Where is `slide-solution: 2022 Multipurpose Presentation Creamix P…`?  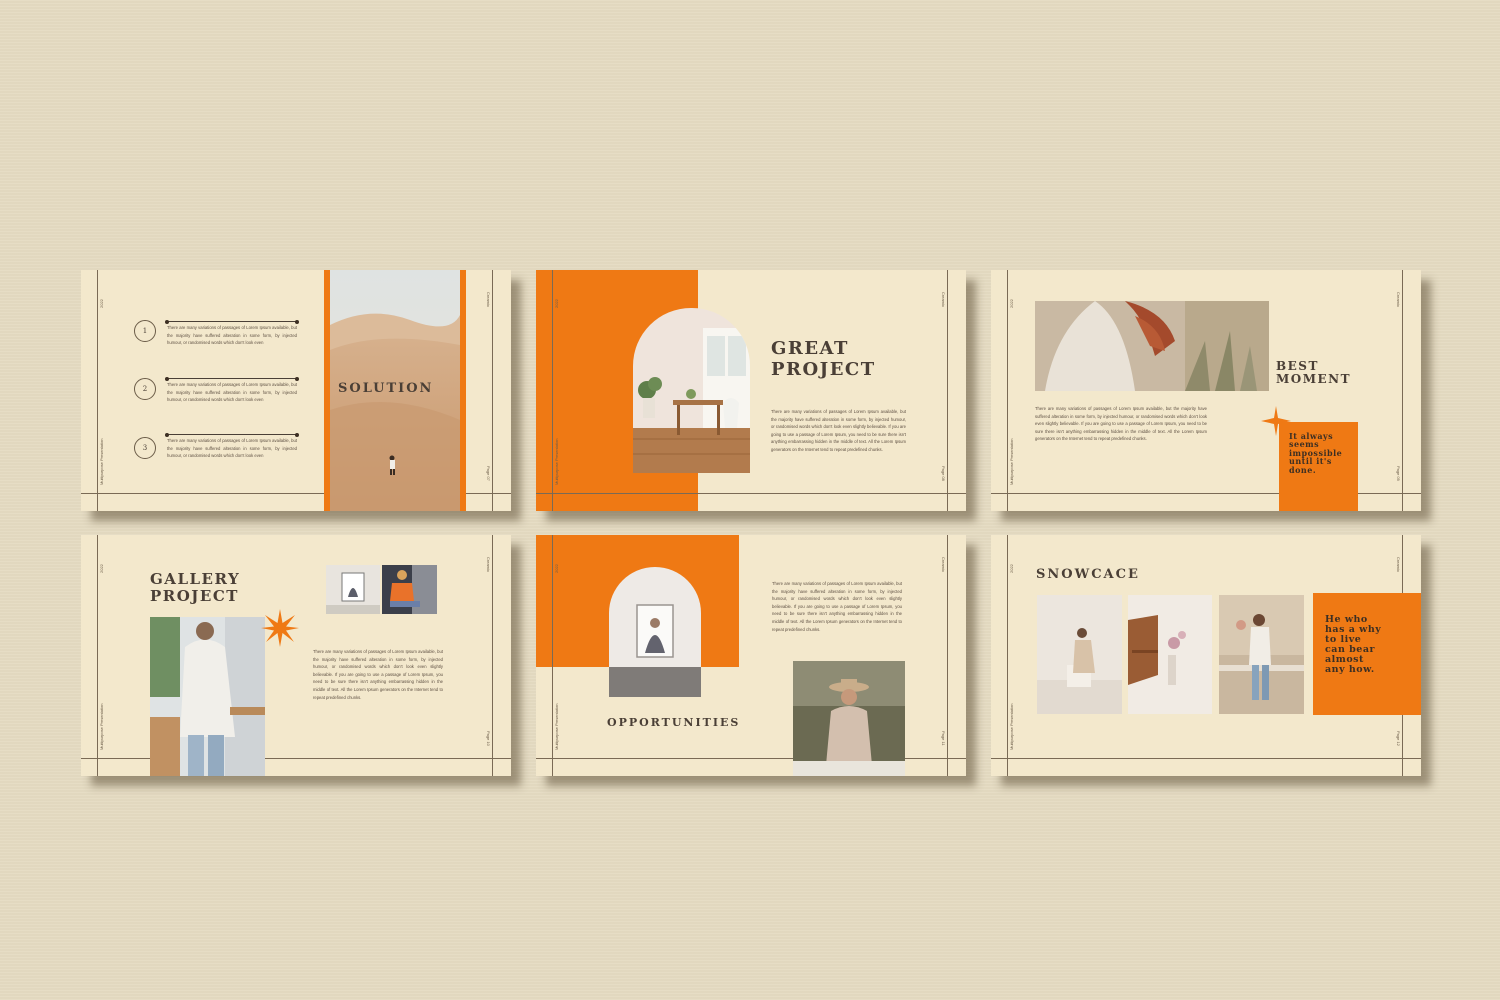
slide-solution: 2022 Multipurpose Presentation Creamix P… is located at coordinates (296, 390).